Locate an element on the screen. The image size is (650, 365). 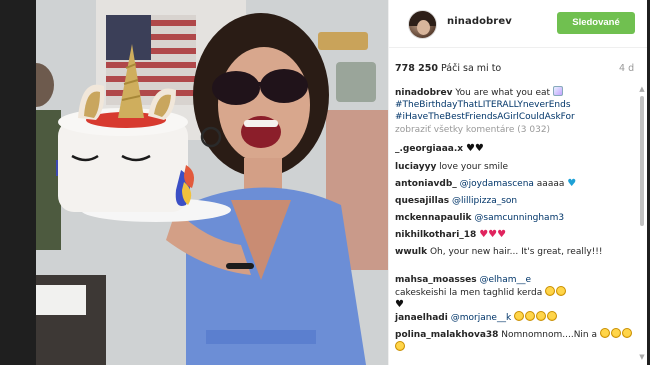
comment-mention: @joydamascena is located at coordinates (497, 184).